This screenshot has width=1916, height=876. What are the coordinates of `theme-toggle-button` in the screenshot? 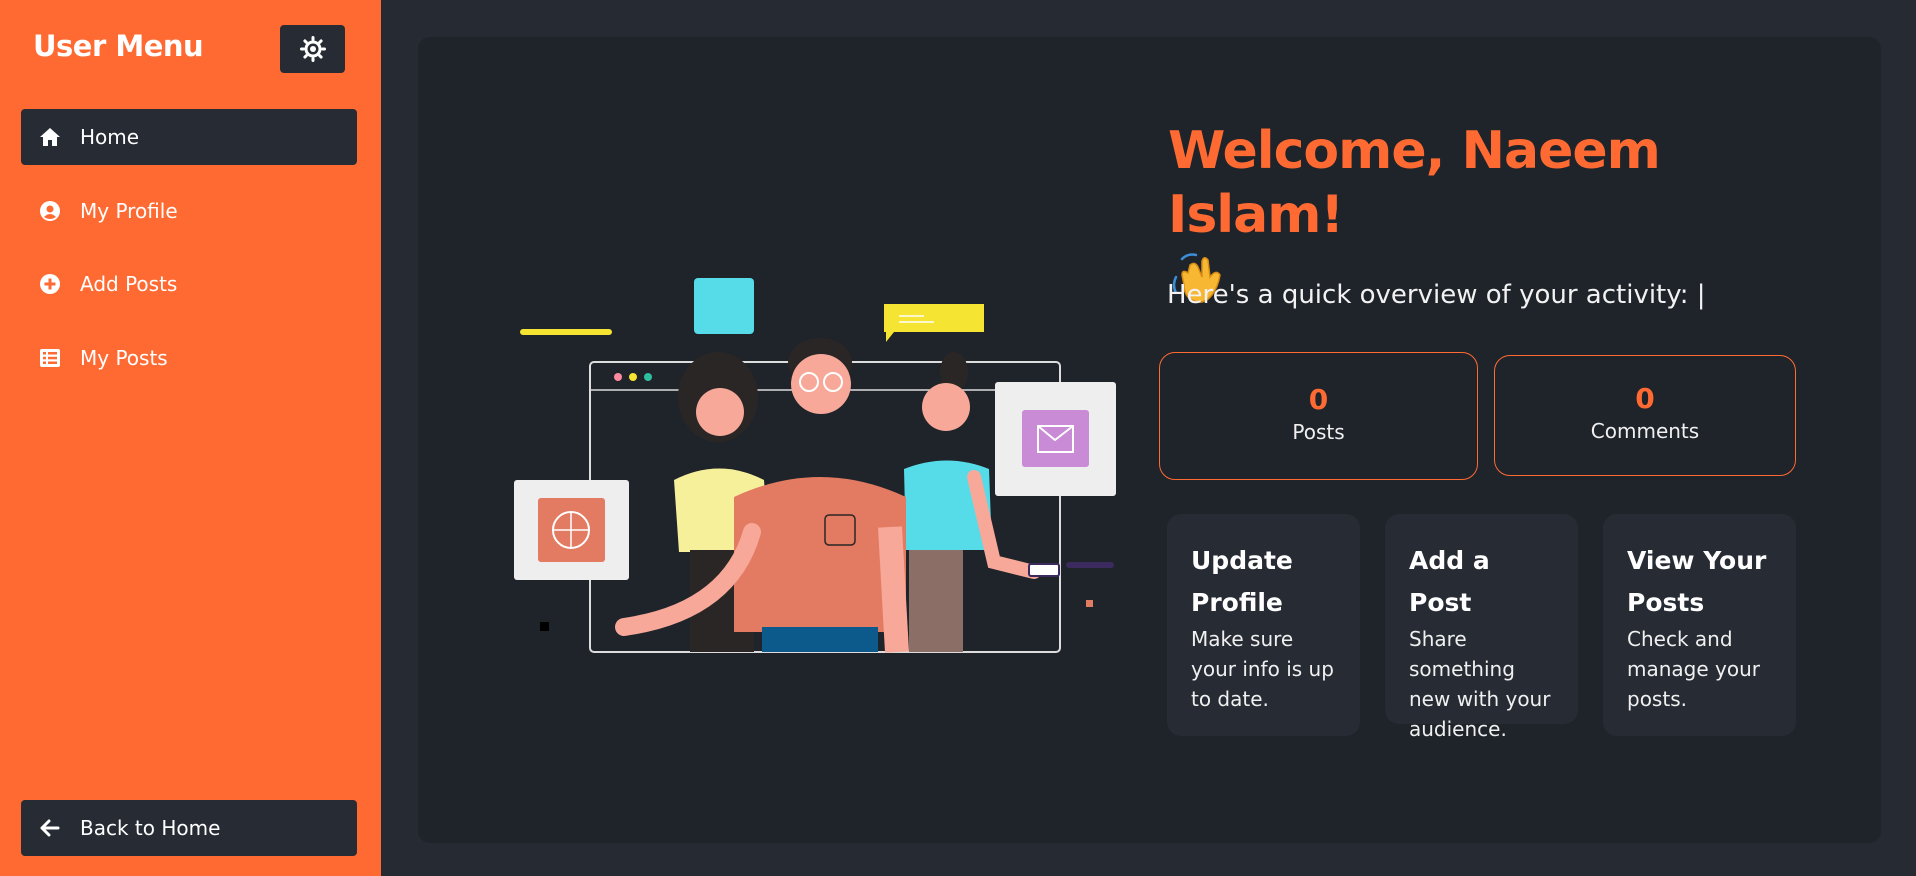 It's located at (312, 49).